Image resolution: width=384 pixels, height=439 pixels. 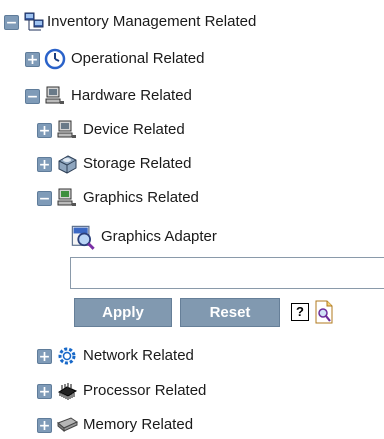 I want to click on tree-node-label: Operational Related, so click(x=138, y=58).